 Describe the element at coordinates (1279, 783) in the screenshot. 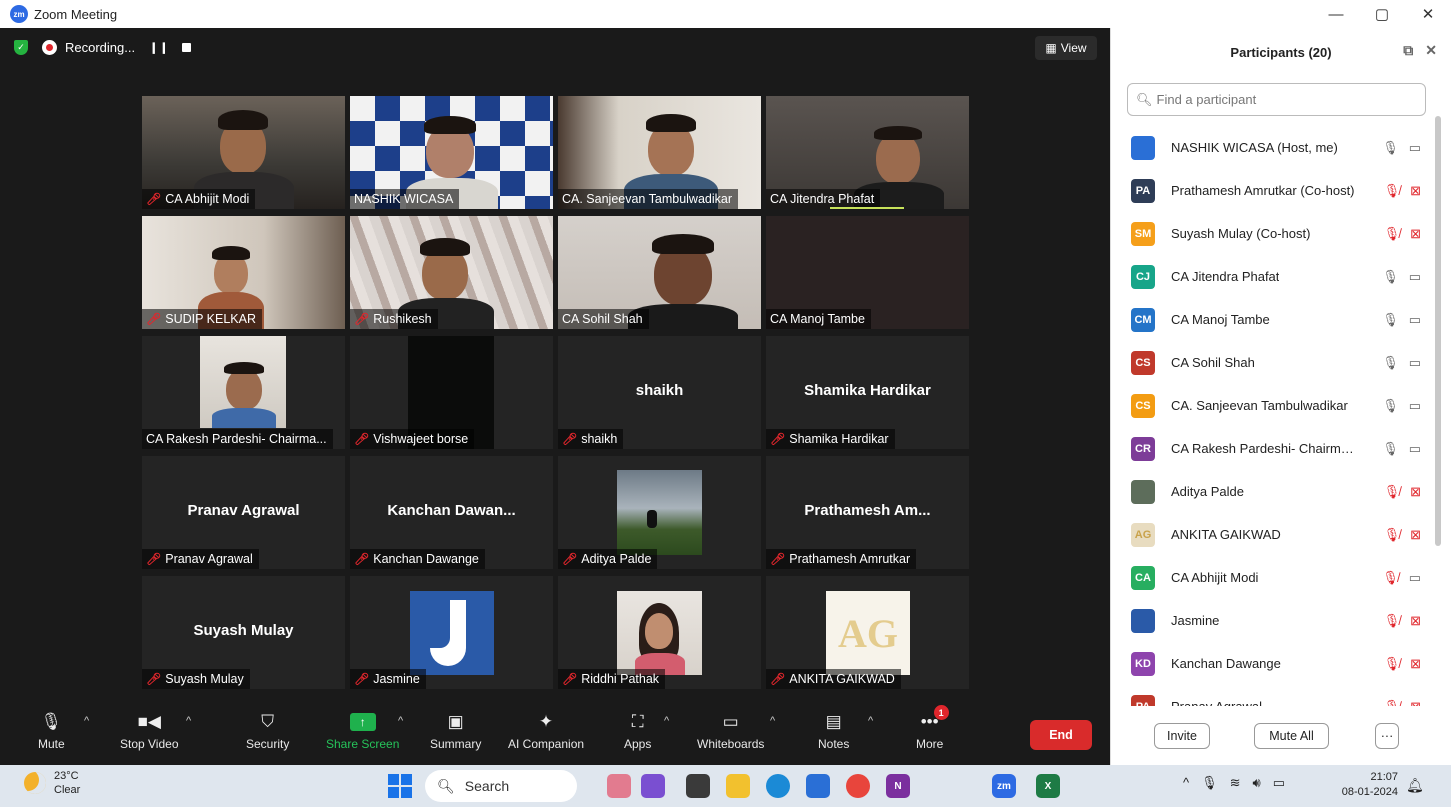

I see `battery-icon: ▭` at that location.